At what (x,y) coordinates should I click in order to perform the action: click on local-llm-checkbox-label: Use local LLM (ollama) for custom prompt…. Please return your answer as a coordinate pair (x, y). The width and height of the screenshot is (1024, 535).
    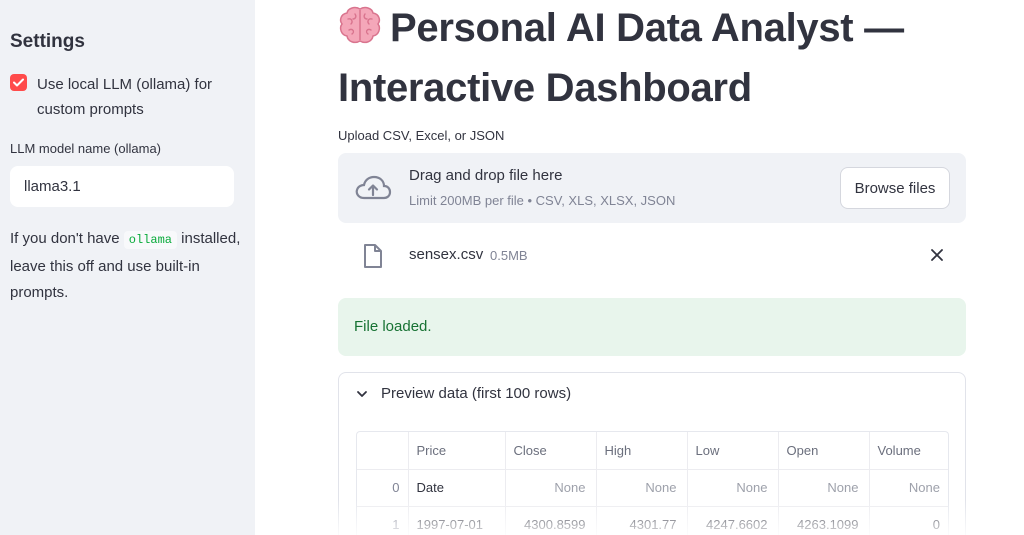
    Looking at the image, I should click on (137, 97).